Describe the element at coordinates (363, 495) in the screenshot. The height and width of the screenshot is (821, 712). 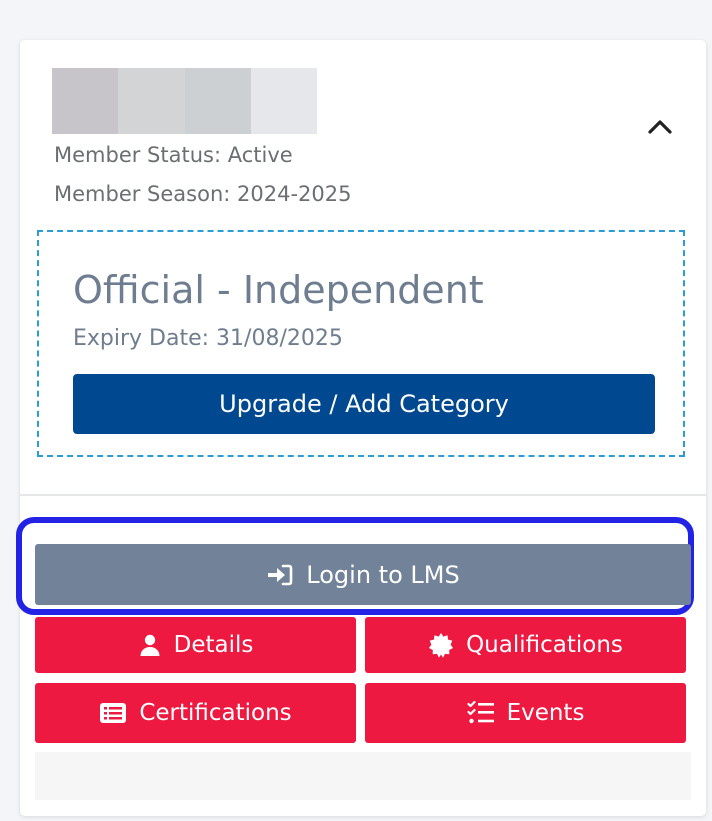
I see `divider` at that location.